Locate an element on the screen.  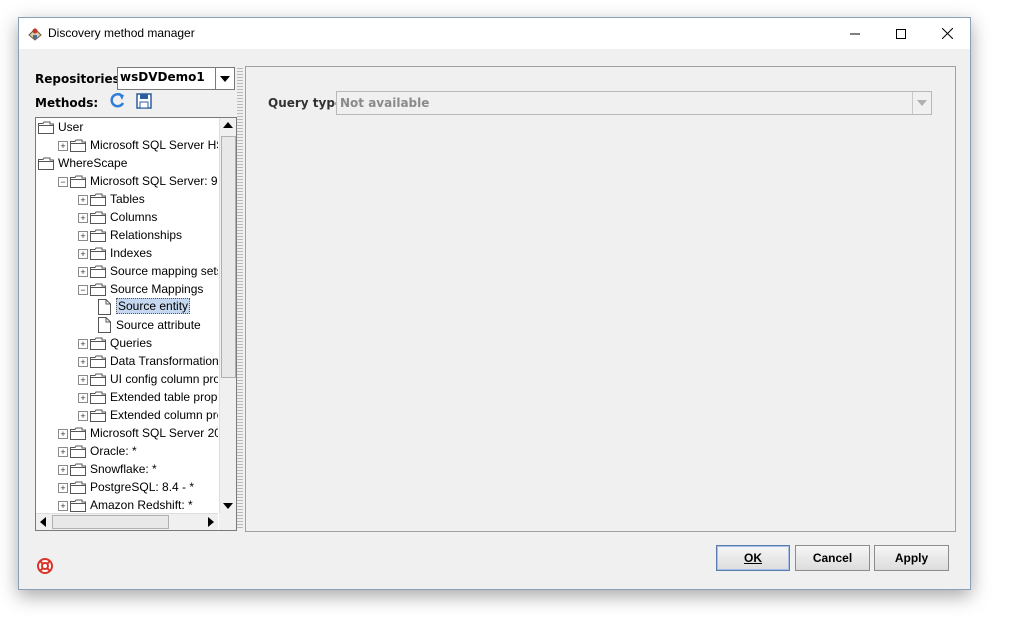
tree-node-label: UI config column prope is located at coordinates (164, 379).